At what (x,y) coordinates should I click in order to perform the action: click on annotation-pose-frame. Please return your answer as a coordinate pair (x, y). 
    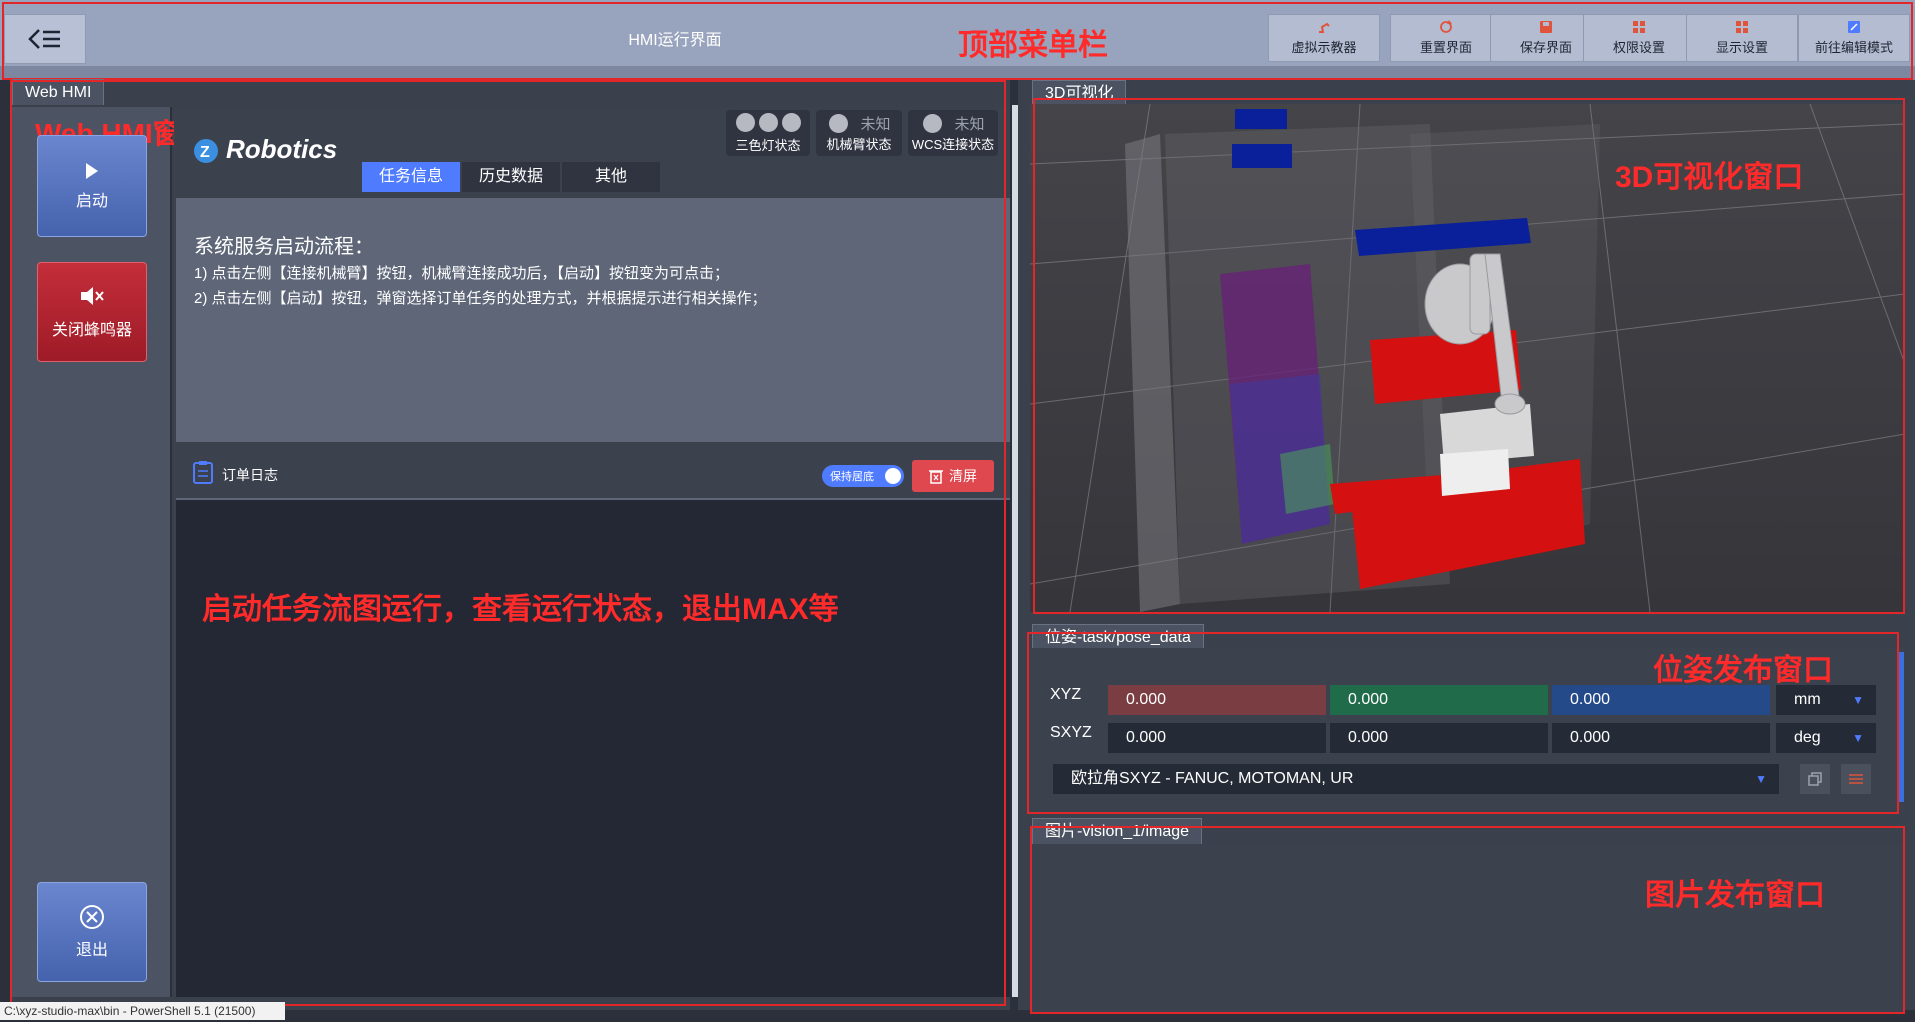
    Looking at the image, I should click on (1463, 723).